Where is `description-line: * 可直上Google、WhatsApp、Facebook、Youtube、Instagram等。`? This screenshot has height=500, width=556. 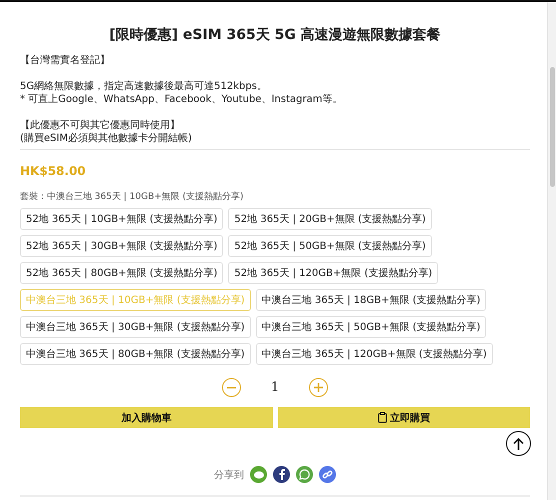 description-line: * 可直上Google、WhatsApp、Facebook、Youtube、Instagram等。 is located at coordinates (182, 99).